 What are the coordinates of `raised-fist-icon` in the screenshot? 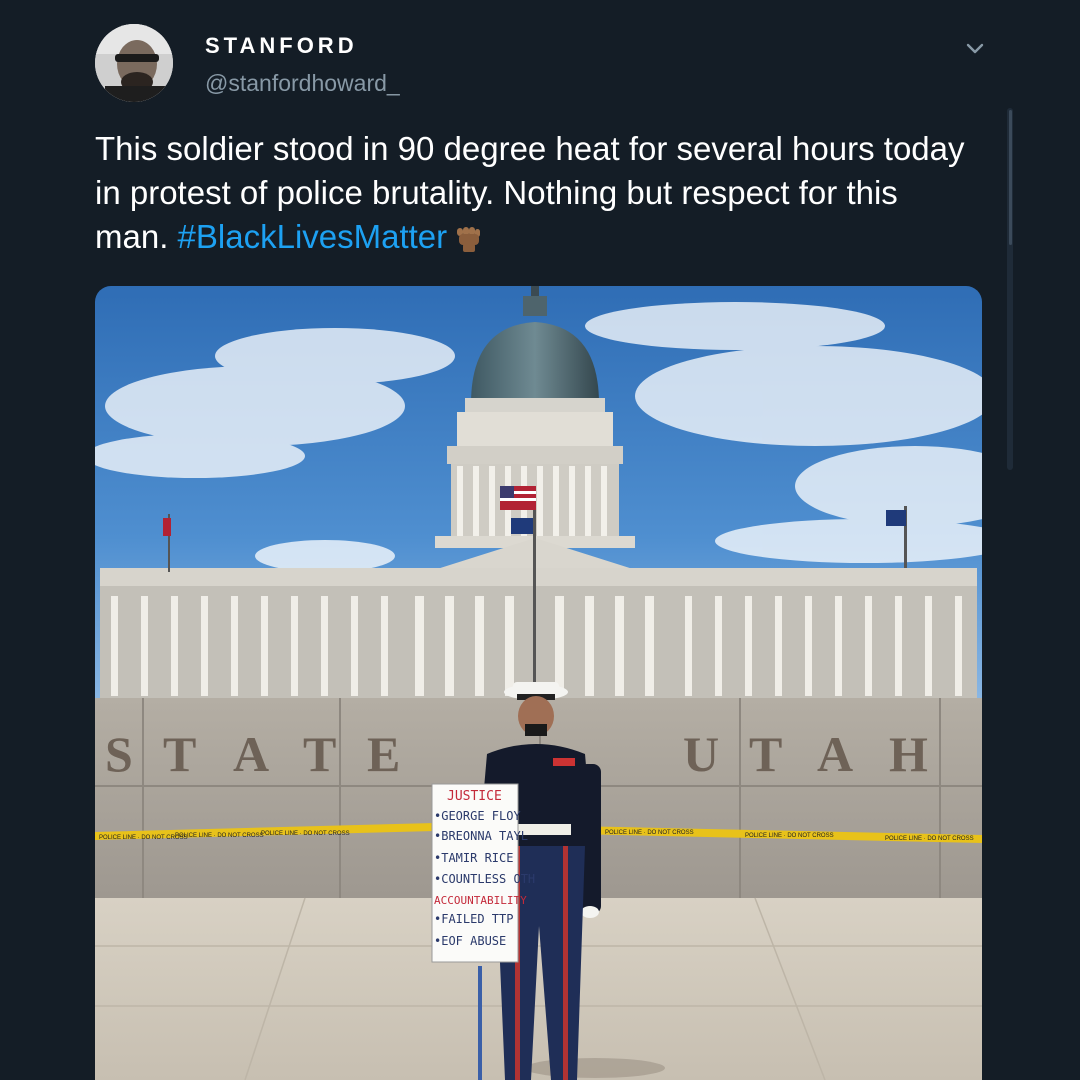 It's located at (468, 243).